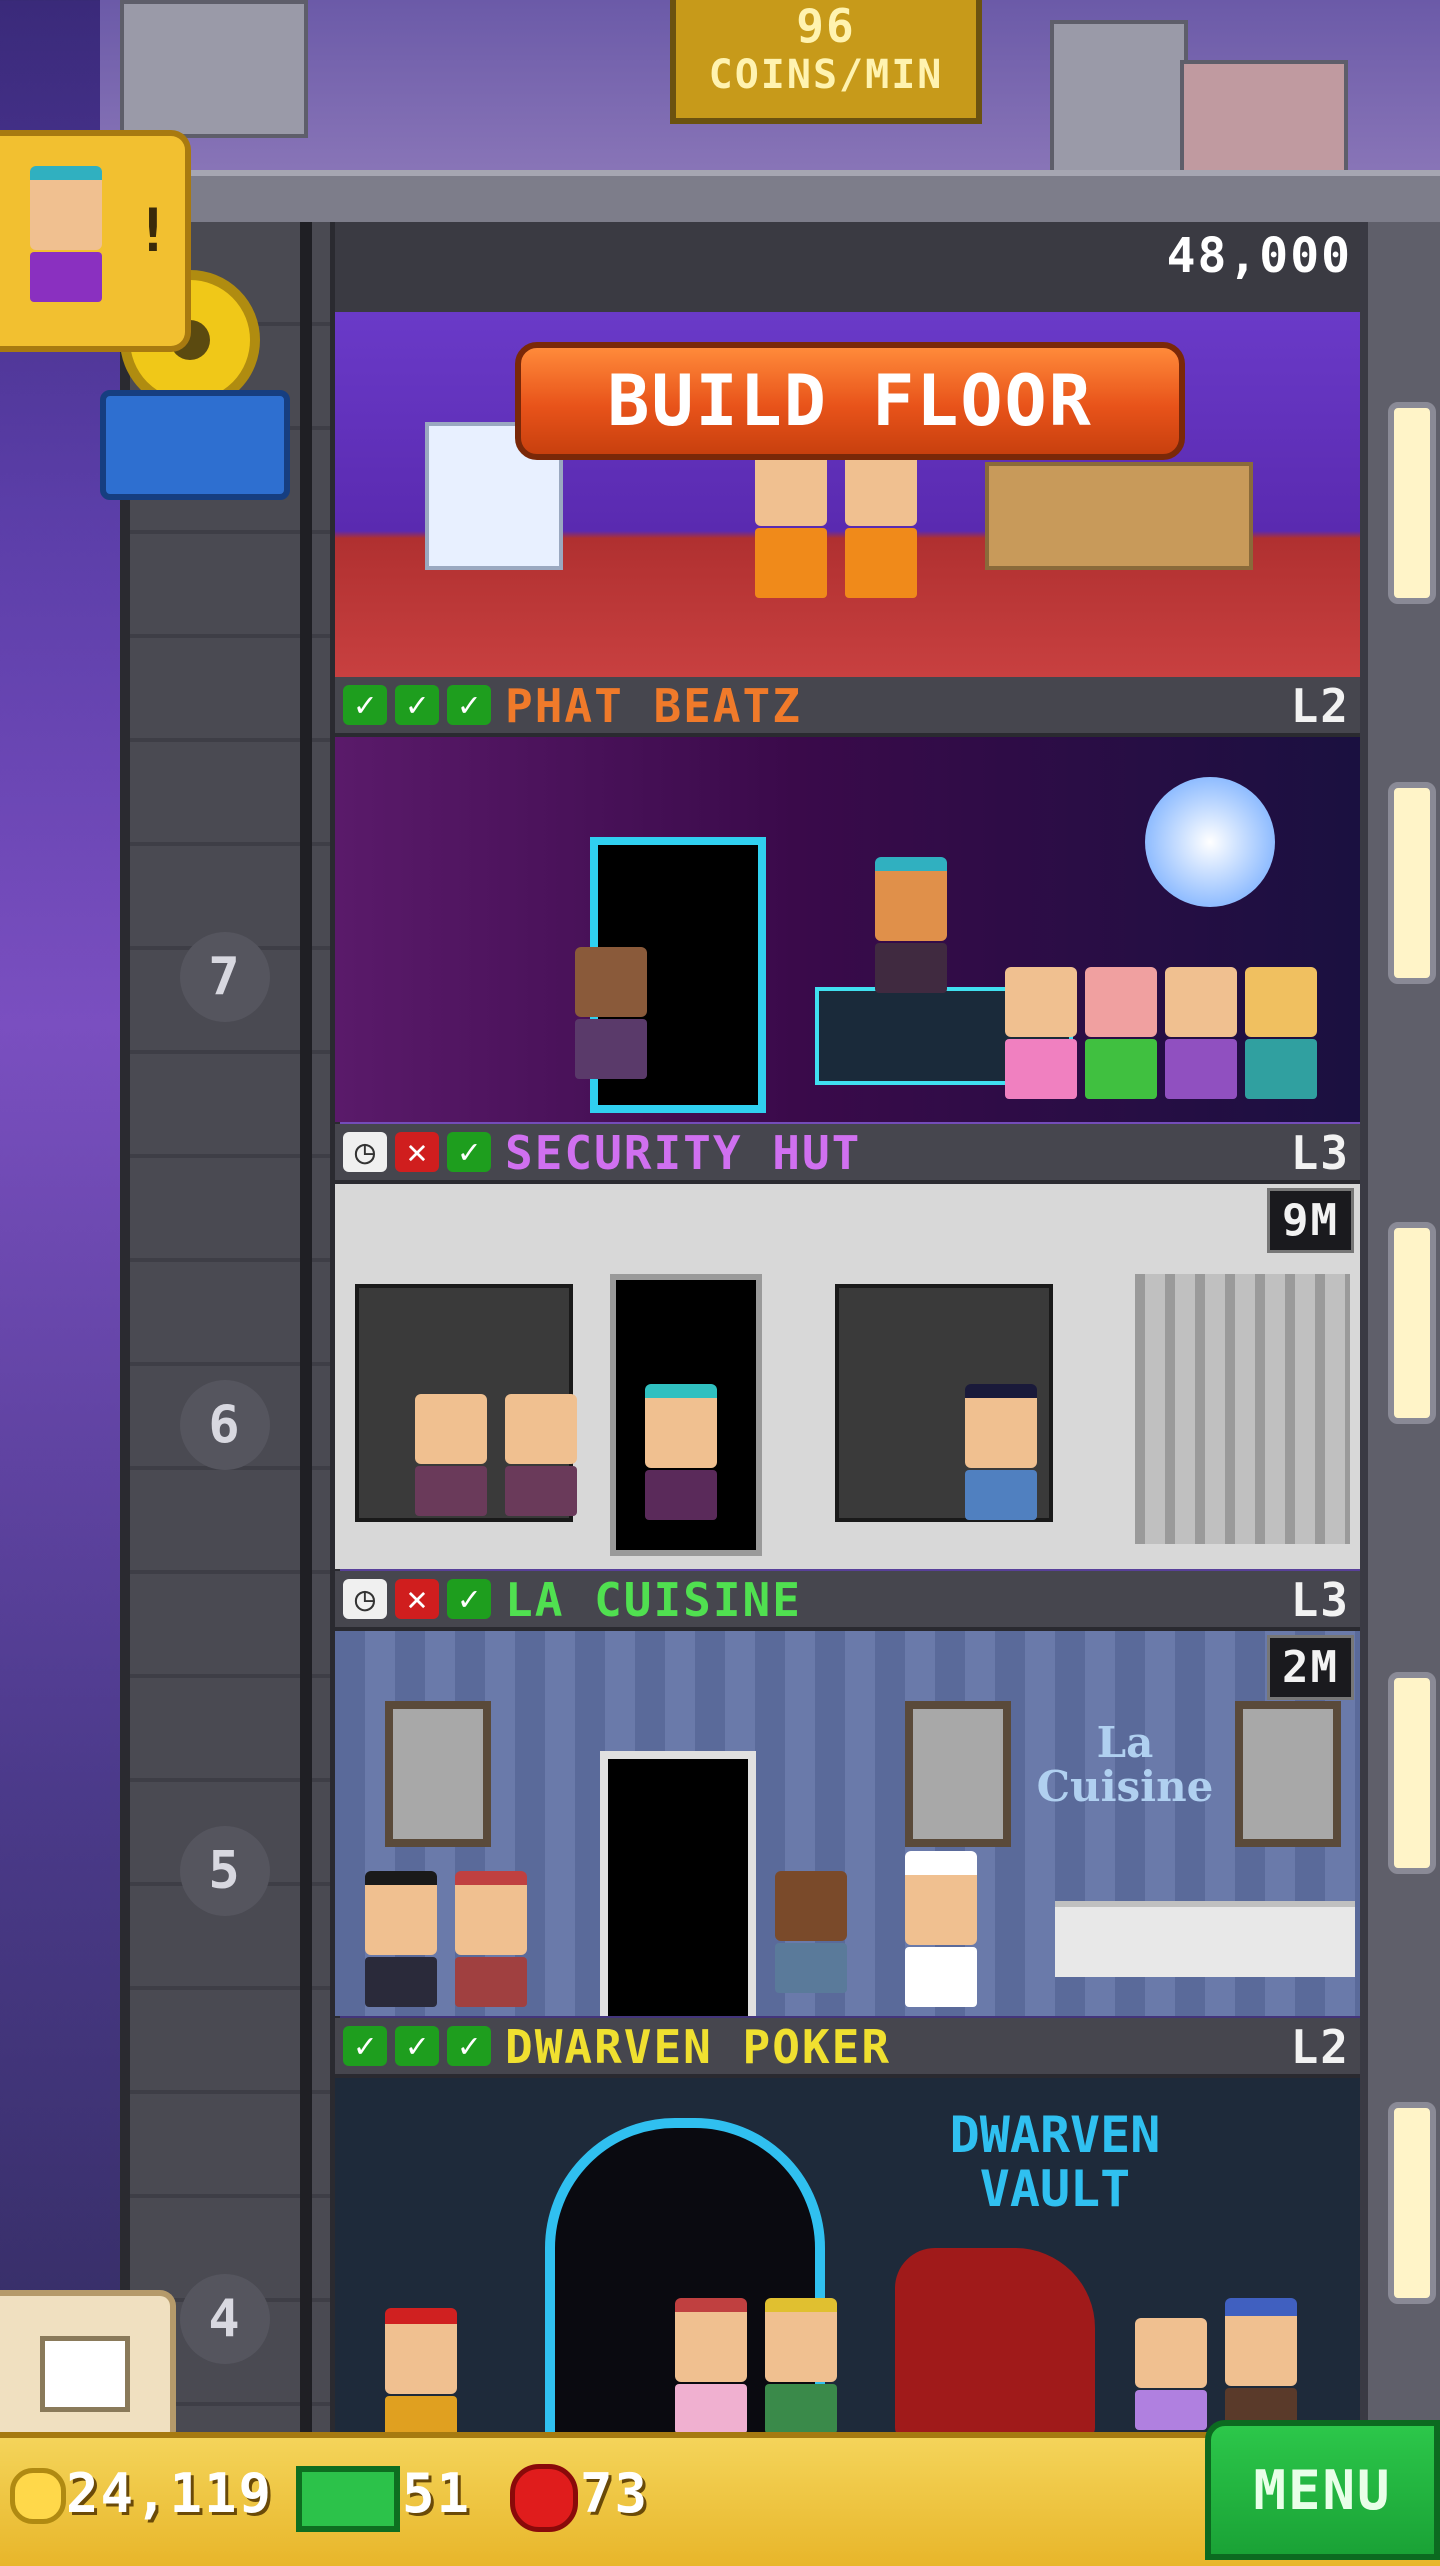 This screenshot has width=1440, height=2566. What do you see at coordinates (611, 1013) in the screenshot?
I see `patron` at bounding box center [611, 1013].